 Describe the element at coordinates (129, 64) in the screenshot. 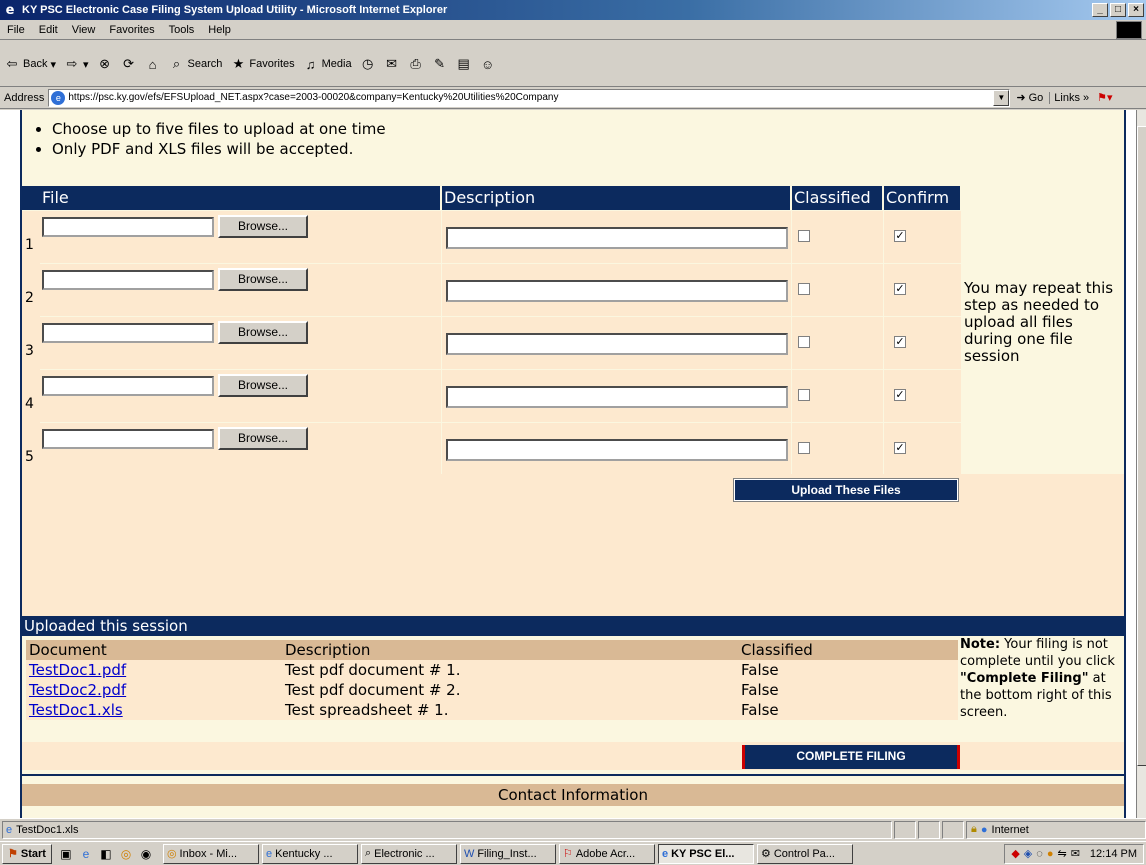

I see `refresh-icon: ⟳` at that location.